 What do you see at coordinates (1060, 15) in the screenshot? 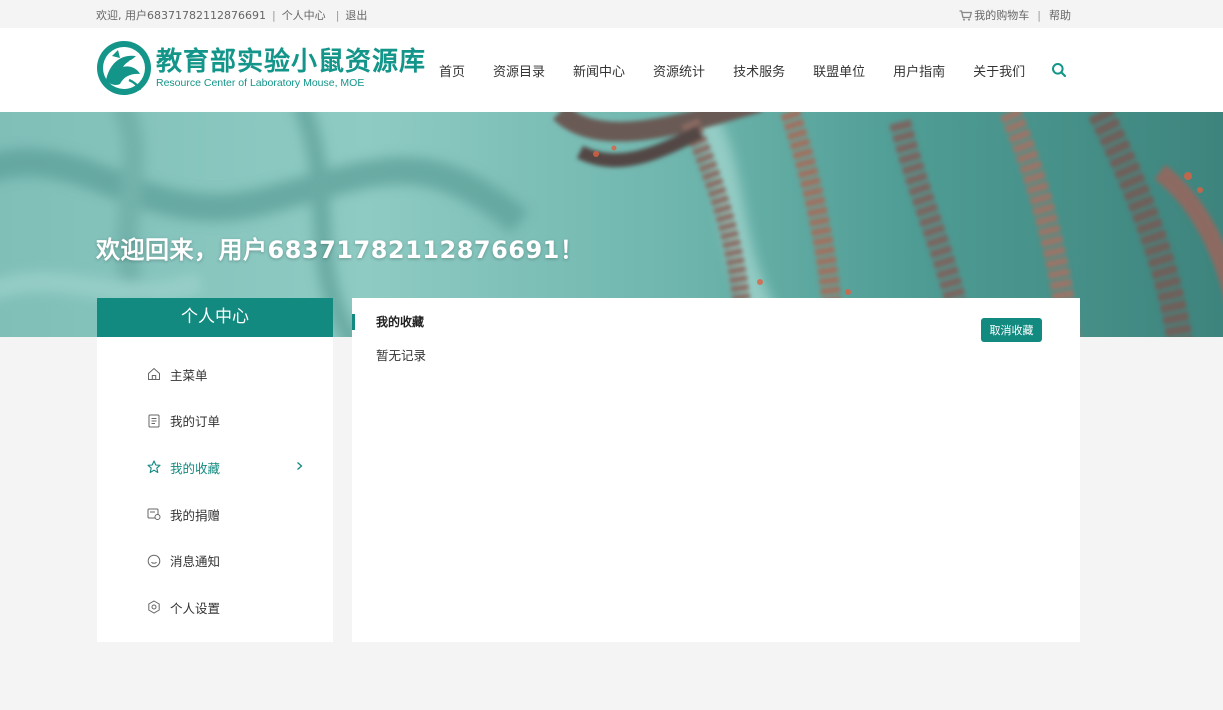
I see `help-link: 帮助` at bounding box center [1060, 15].